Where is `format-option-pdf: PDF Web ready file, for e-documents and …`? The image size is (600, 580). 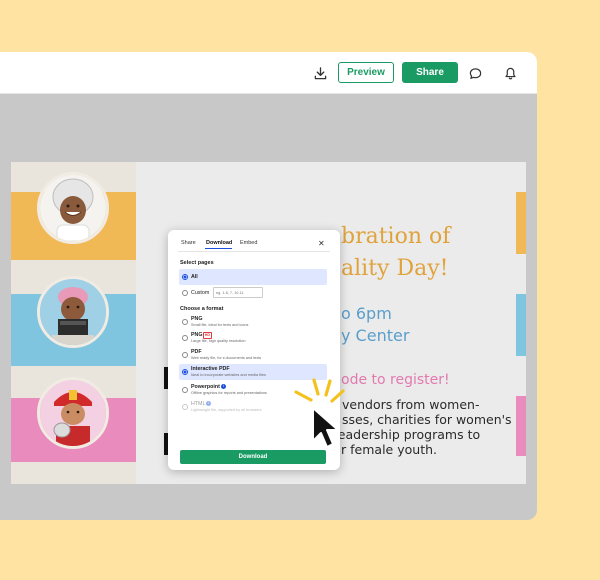 format-option-pdf: PDF Web ready file, for e-documents and … is located at coordinates (253, 355).